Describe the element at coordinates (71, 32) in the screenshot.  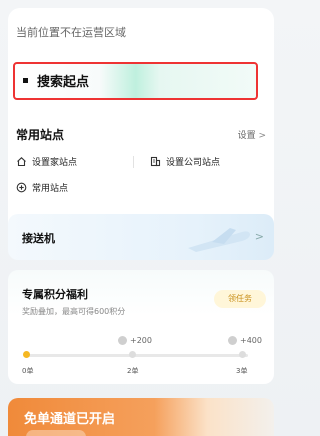
I see `location-status: 当前位置不在运营区域` at that location.